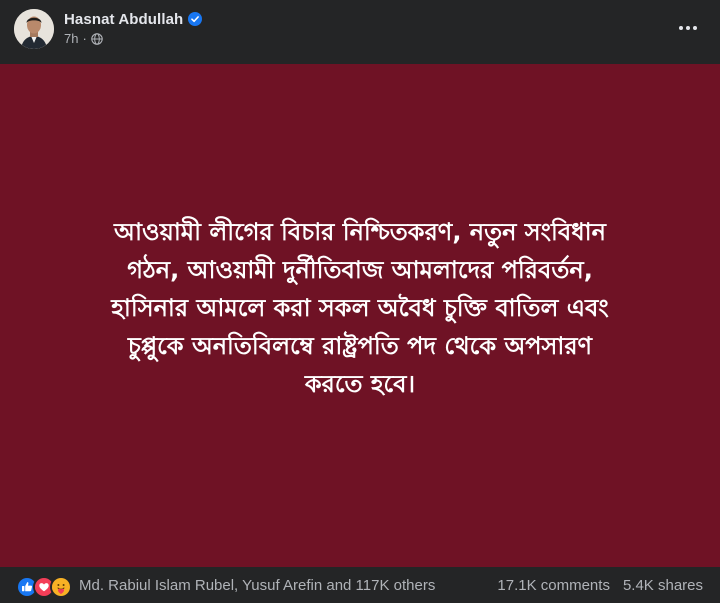 This screenshot has width=720, height=603. I want to click on globe-icon, so click(97, 38).